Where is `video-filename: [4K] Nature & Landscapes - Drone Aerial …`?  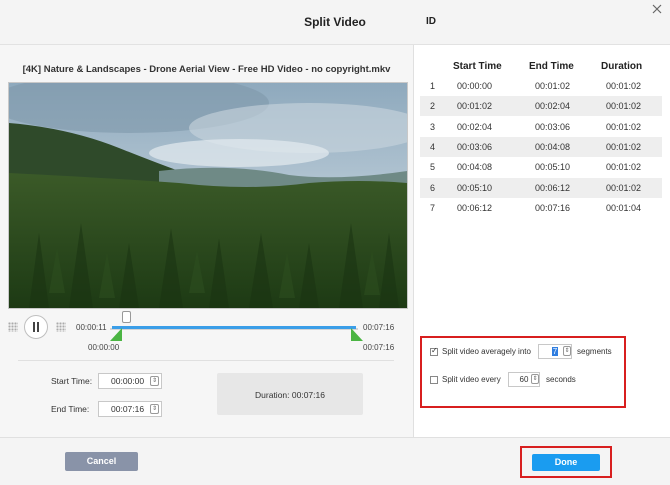 video-filename: [4K] Nature & Landscapes - Drone Aerial … is located at coordinates (206, 69).